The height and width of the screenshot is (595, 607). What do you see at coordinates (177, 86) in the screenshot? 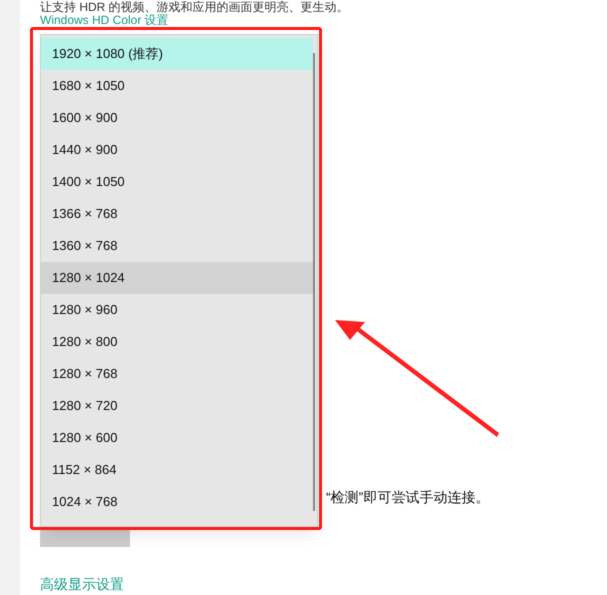
I see `resolution-option: 1680 × 1050` at bounding box center [177, 86].